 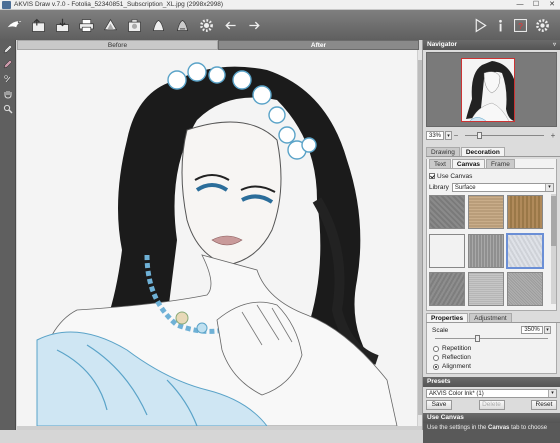 I want to click on option-reflection: Reflection, so click(x=491, y=357).